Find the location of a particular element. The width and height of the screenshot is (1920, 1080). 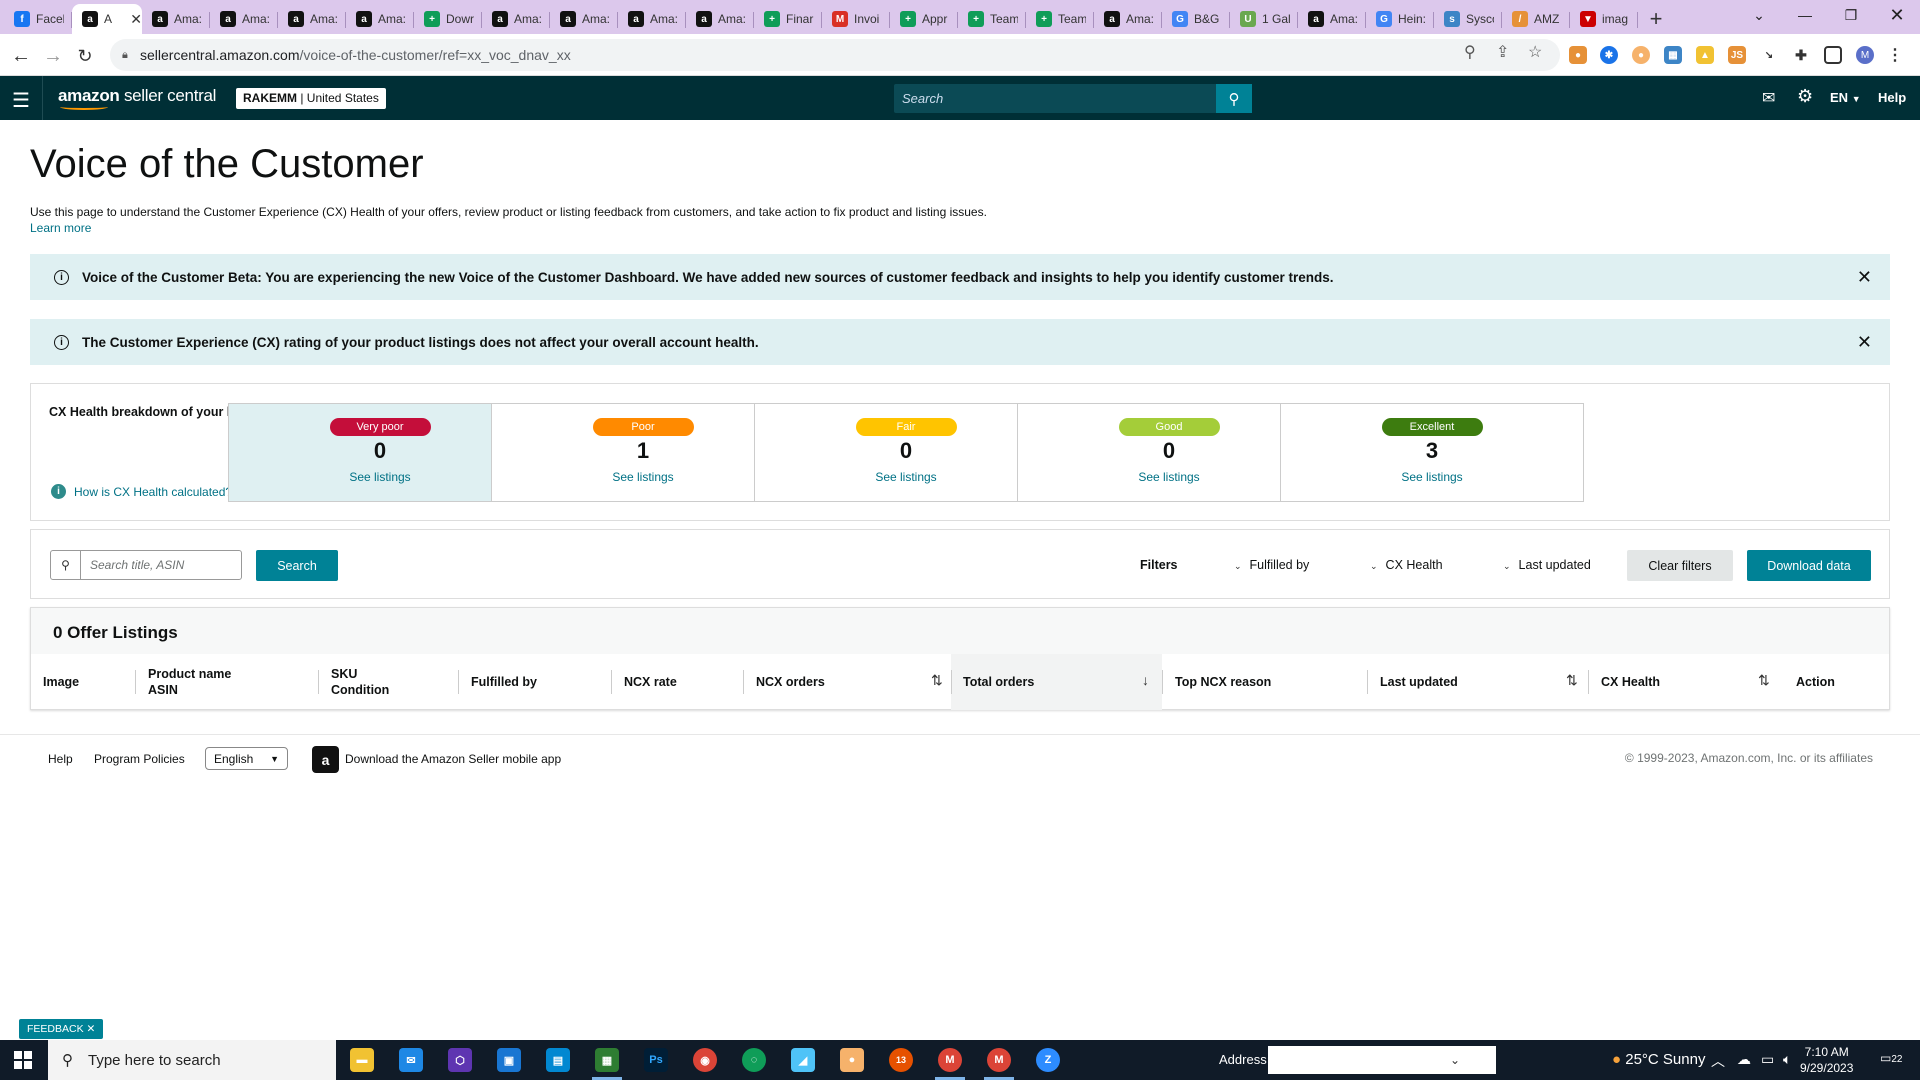

column-header: Top NCX reason is located at coordinates (1223, 682).